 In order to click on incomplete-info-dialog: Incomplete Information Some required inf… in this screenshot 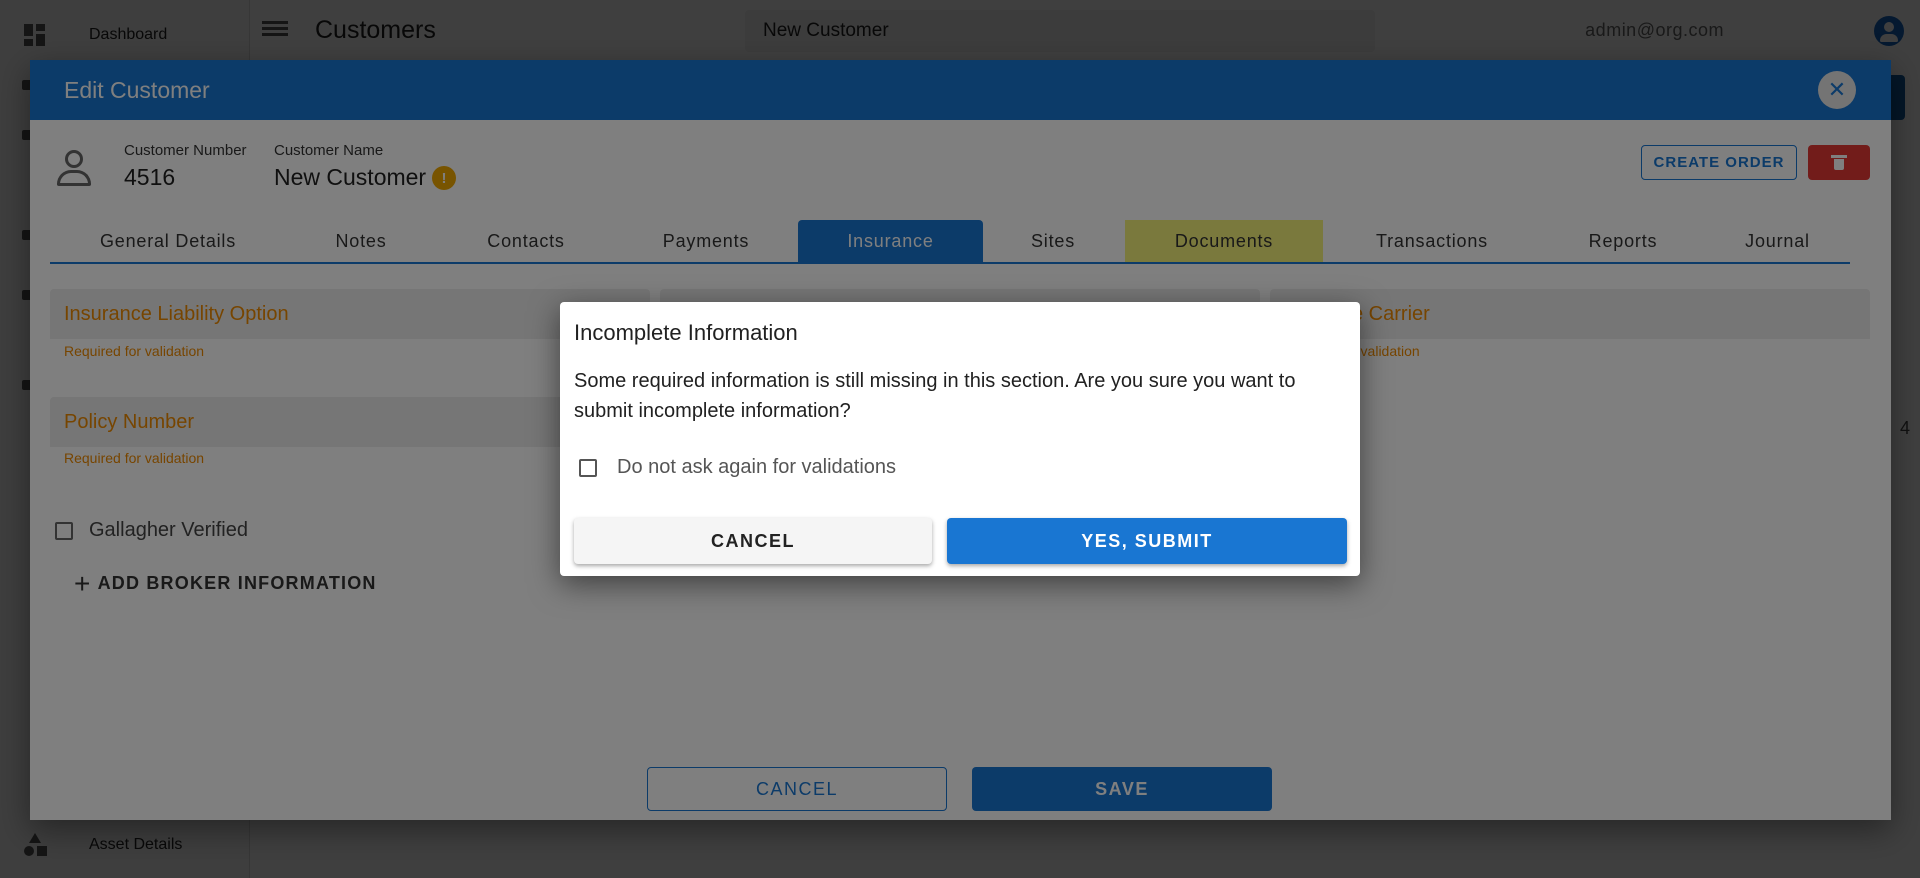, I will do `click(960, 439)`.